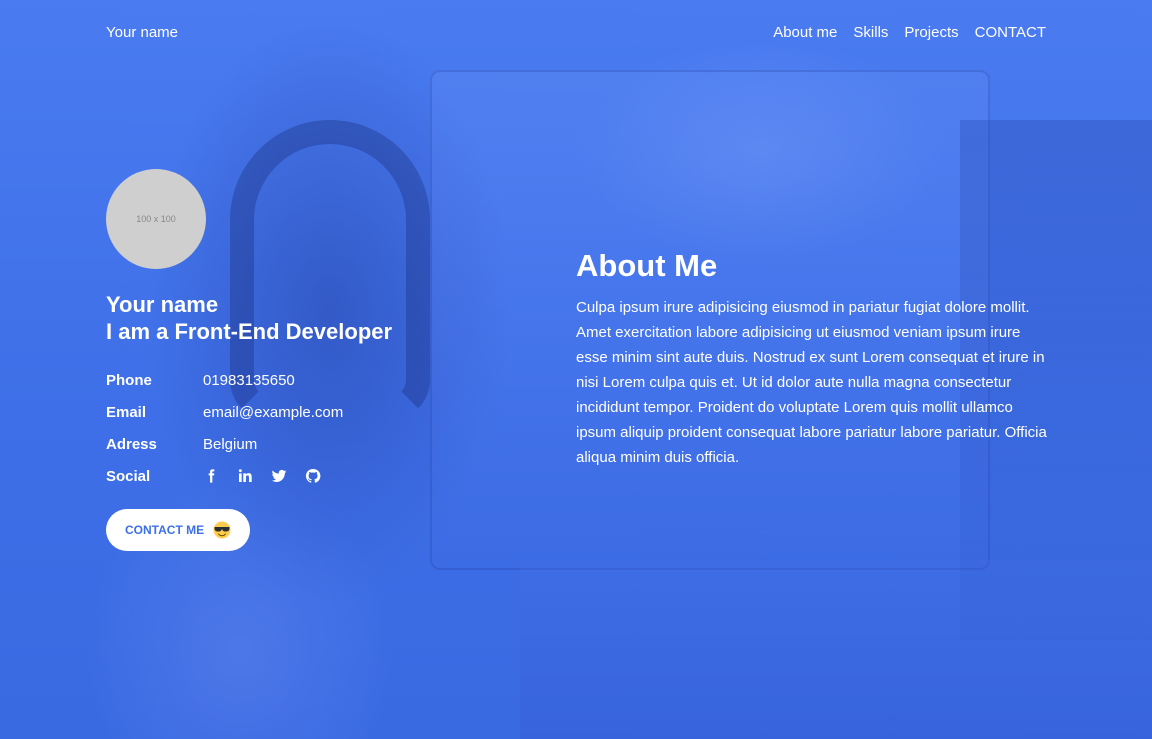 This screenshot has height=739, width=1152. What do you see at coordinates (326, 476) in the screenshot?
I see `info-row-social: Social` at bounding box center [326, 476].